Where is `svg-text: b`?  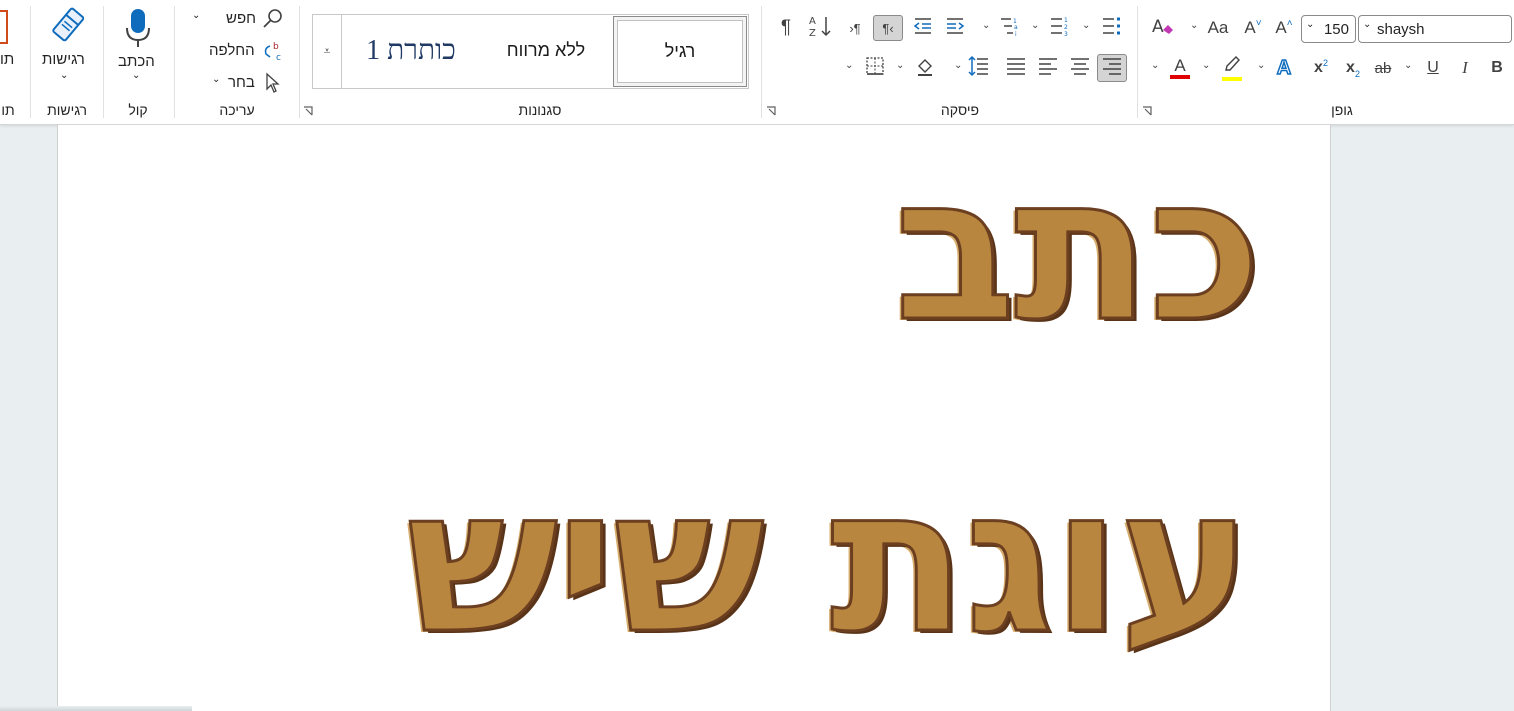 svg-text: b is located at coordinates (276, 47).